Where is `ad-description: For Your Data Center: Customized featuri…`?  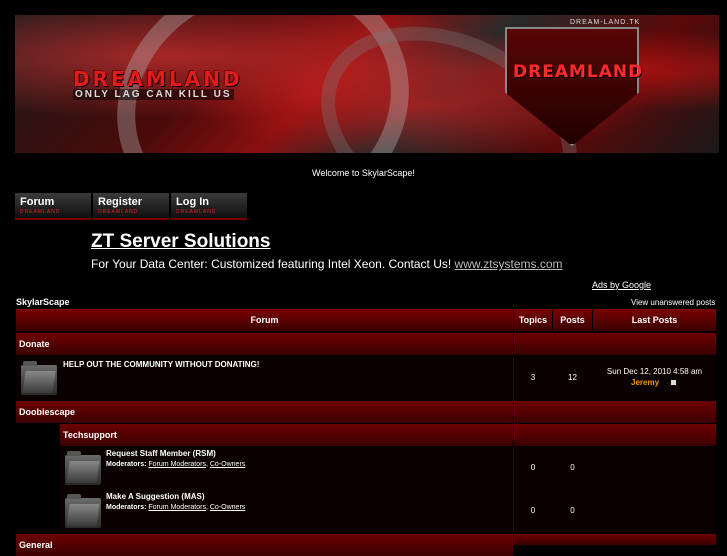
ad-description: For Your Data Center: Customized featuri… is located at coordinates (271, 264).